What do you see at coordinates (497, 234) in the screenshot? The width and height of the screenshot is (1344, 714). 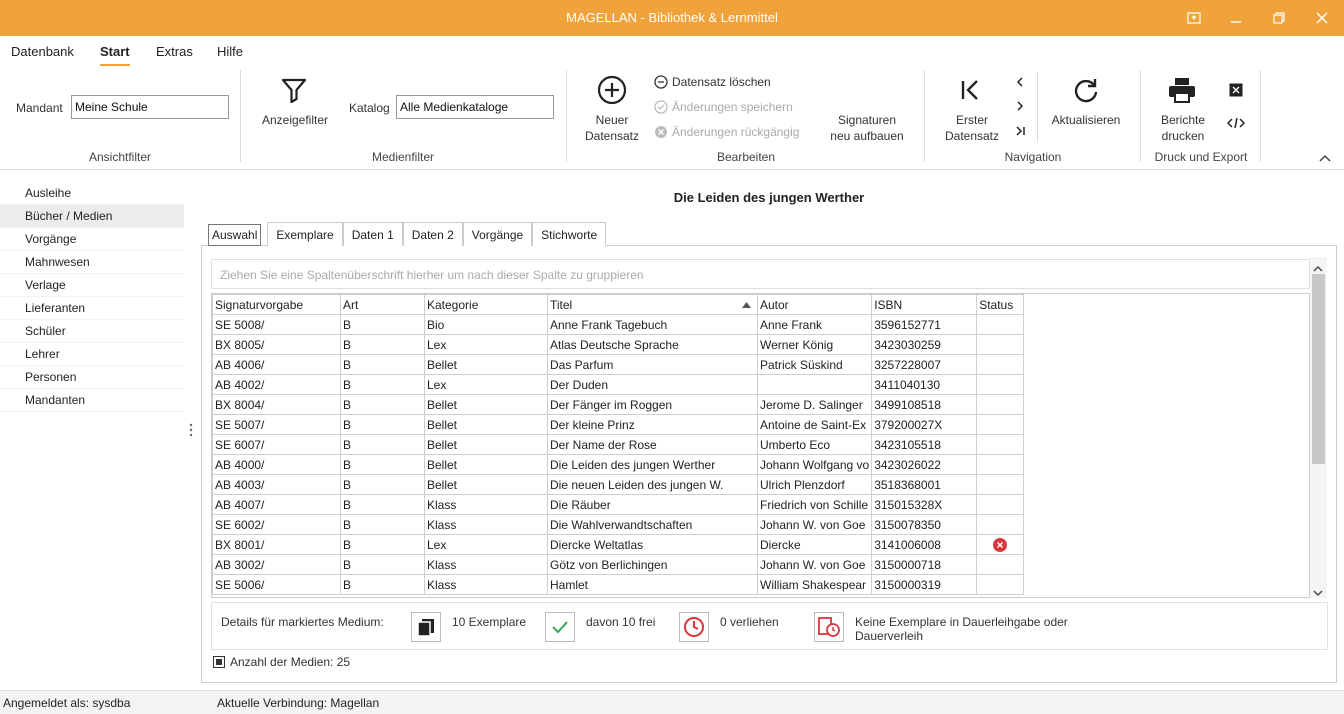 I see `tab-vorgaenge: Vorgänge` at bounding box center [497, 234].